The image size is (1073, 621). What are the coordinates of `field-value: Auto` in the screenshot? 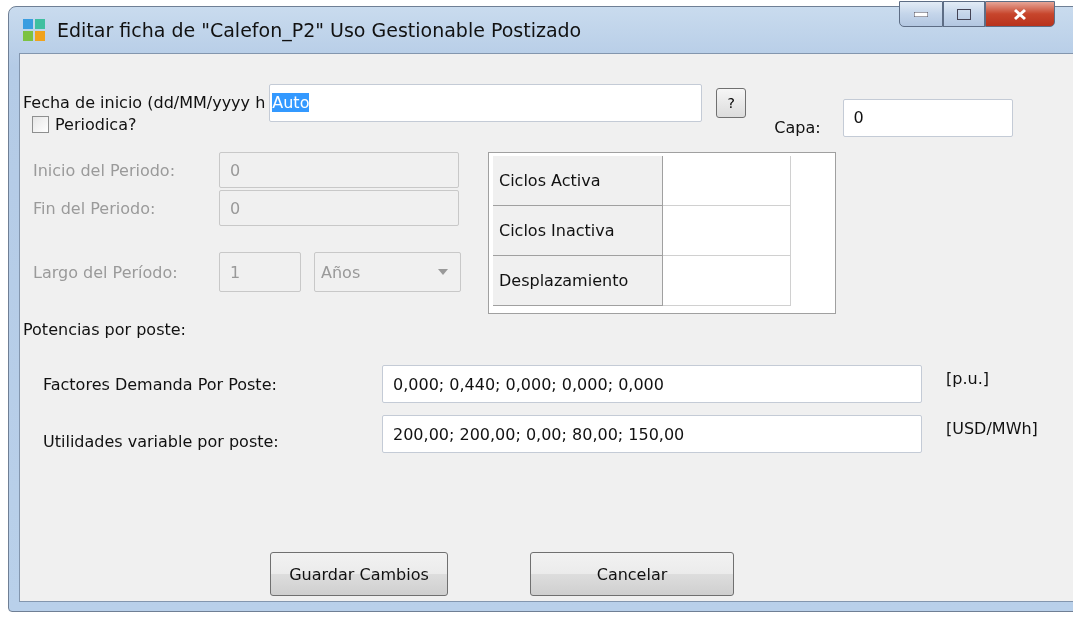 It's located at (291, 102).